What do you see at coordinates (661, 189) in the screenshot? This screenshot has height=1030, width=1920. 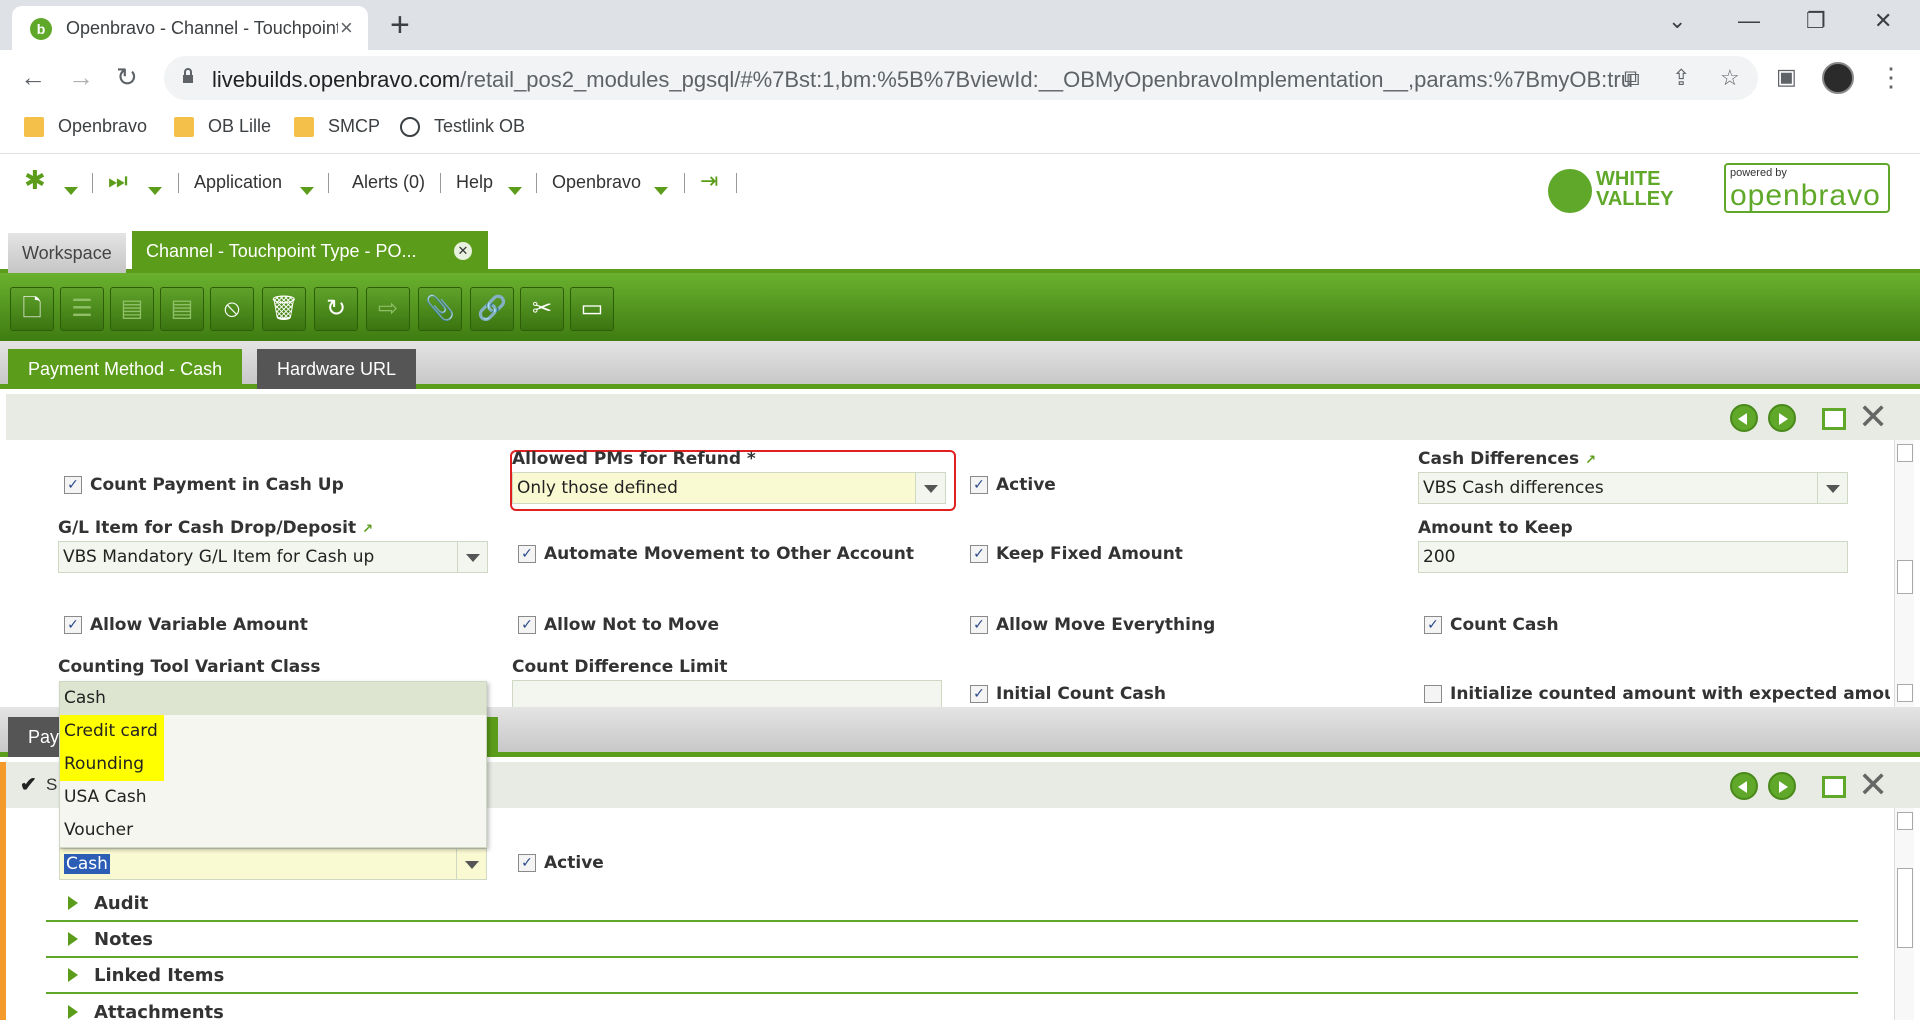 I see `user-chevron-down-icon` at bounding box center [661, 189].